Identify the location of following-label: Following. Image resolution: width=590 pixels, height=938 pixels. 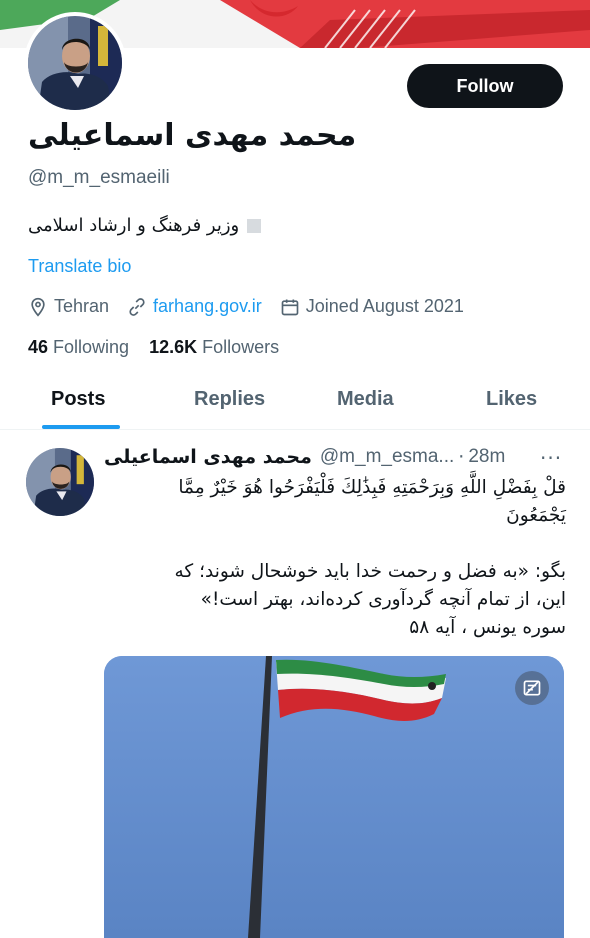
(91, 347).